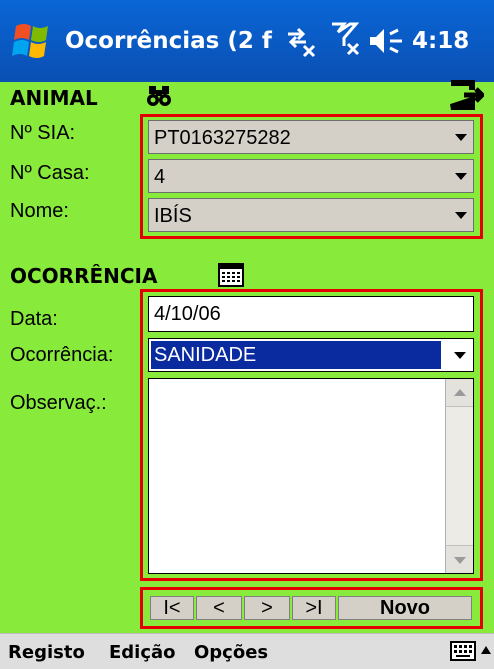 The width and height of the screenshot is (494, 669). Describe the element at coordinates (58, 403) in the screenshot. I see `observacao-label: Observaç.:` at that location.